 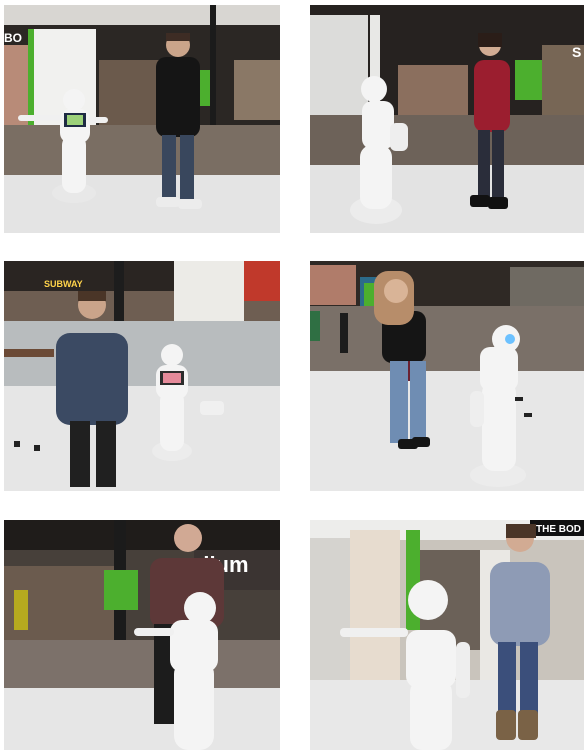 I want to click on photo-panel-5: dium, so click(x=142, y=635).